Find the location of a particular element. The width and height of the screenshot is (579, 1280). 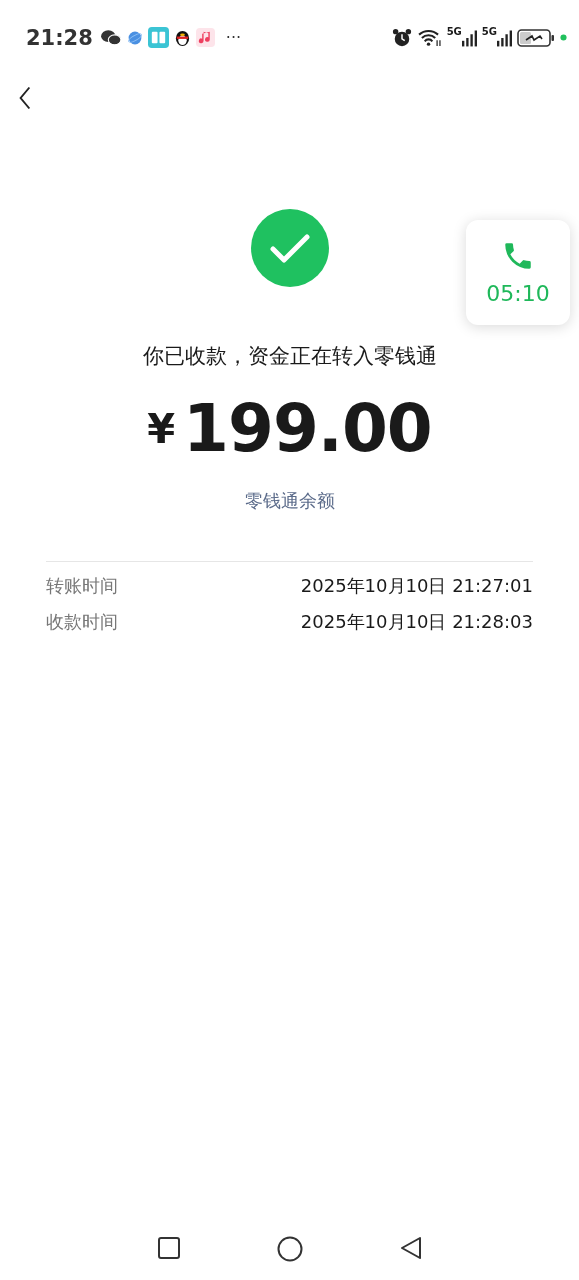

more-notifications: ··· is located at coordinates (233, 37).